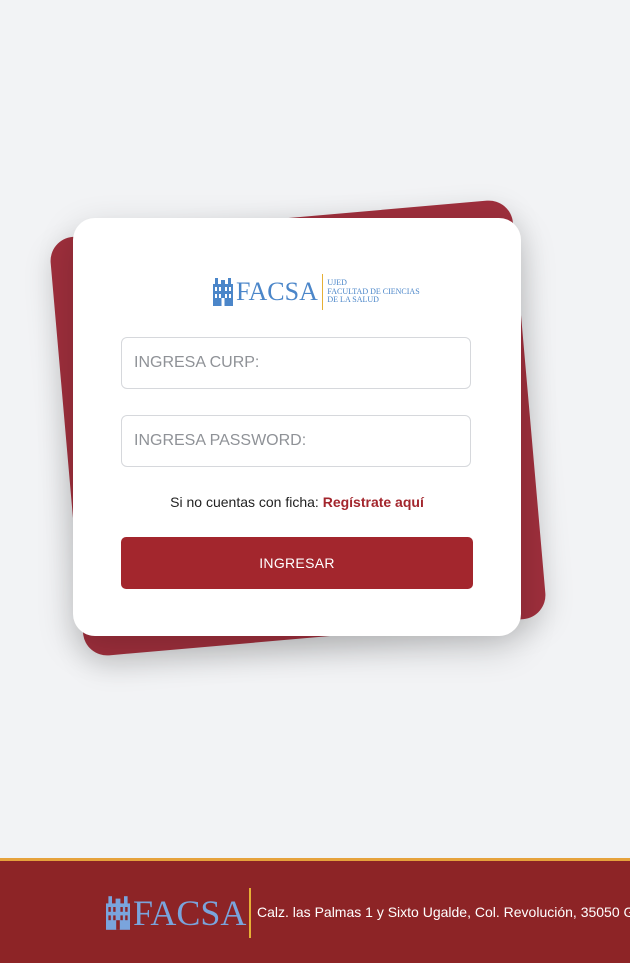  What do you see at coordinates (244, 502) in the screenshot?
I see `register-prompt: Si no cuentas con ficha:` at bounding box center [244, 502].